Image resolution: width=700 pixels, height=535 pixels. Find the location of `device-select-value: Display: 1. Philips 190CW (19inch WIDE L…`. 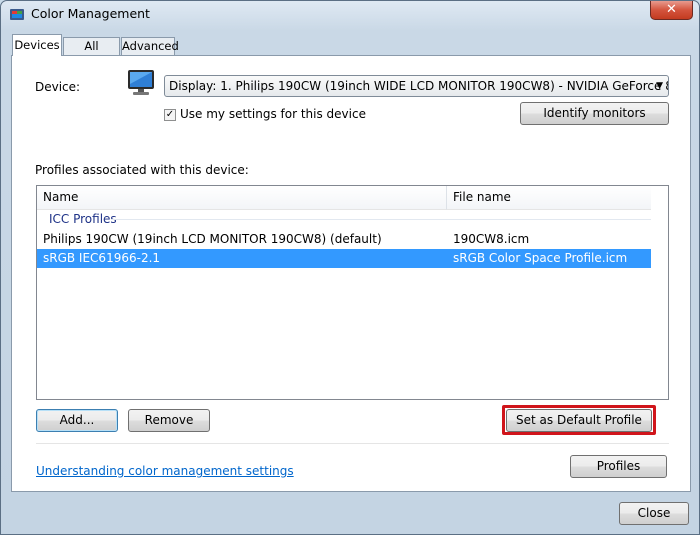

device-select-value: Display: 1. Philips 190CW (19inch WIDE L… is located at coordinates (419, 86).